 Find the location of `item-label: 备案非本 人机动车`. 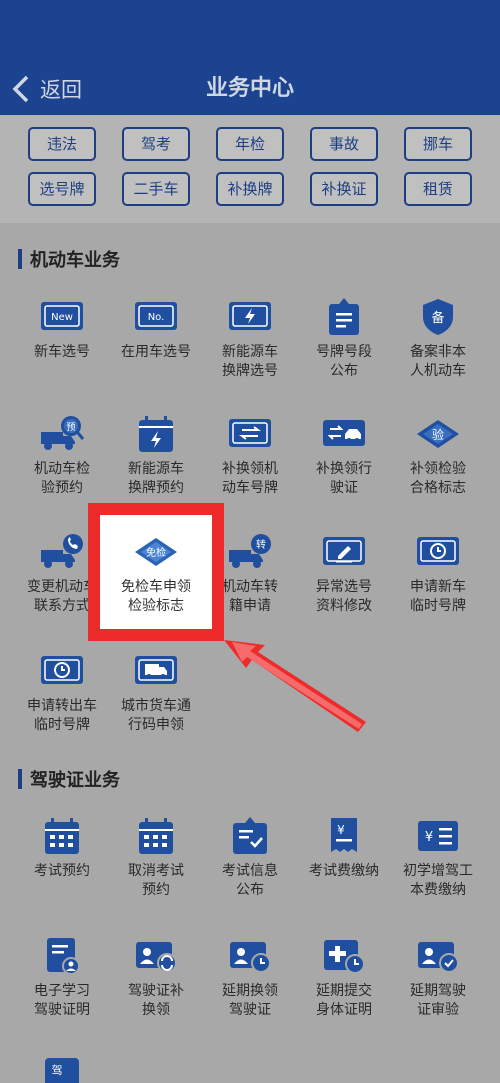

item-label: 备案非本 人机动车 is located at coordinates (438, 361).